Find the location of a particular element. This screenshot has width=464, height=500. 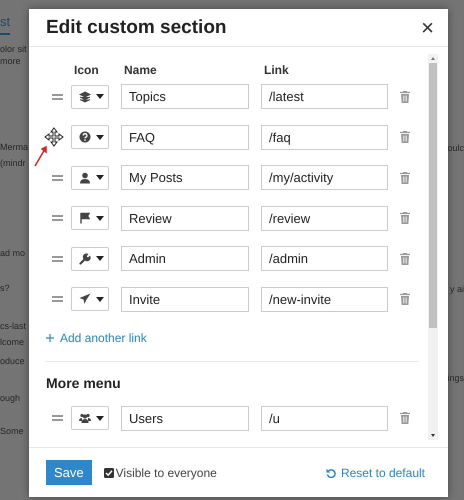

link-field: /admin is located at coordinates (324, 258).